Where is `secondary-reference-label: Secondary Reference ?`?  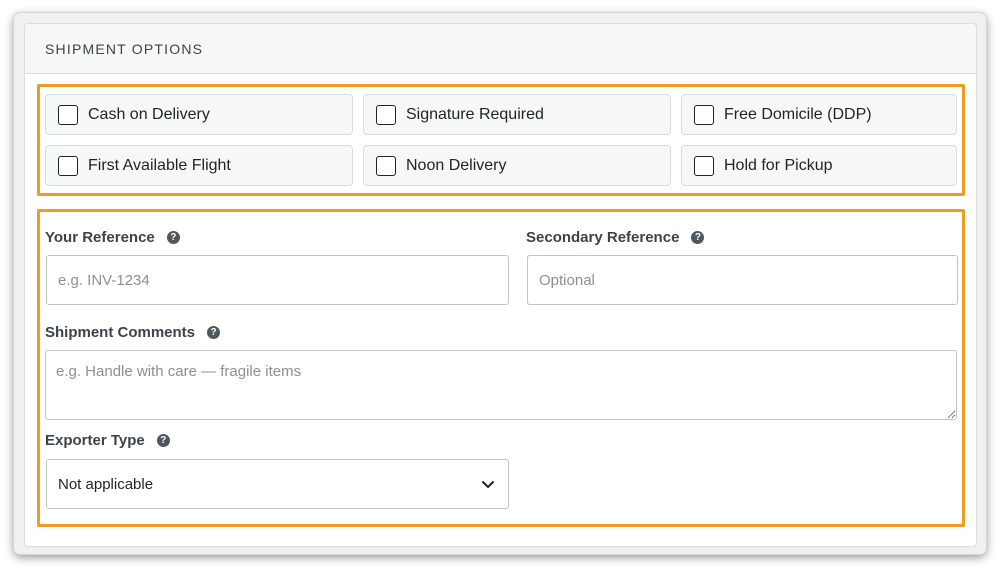 secondary-reference-label: Secondary Reference ? is located at coordinates (615, 237).